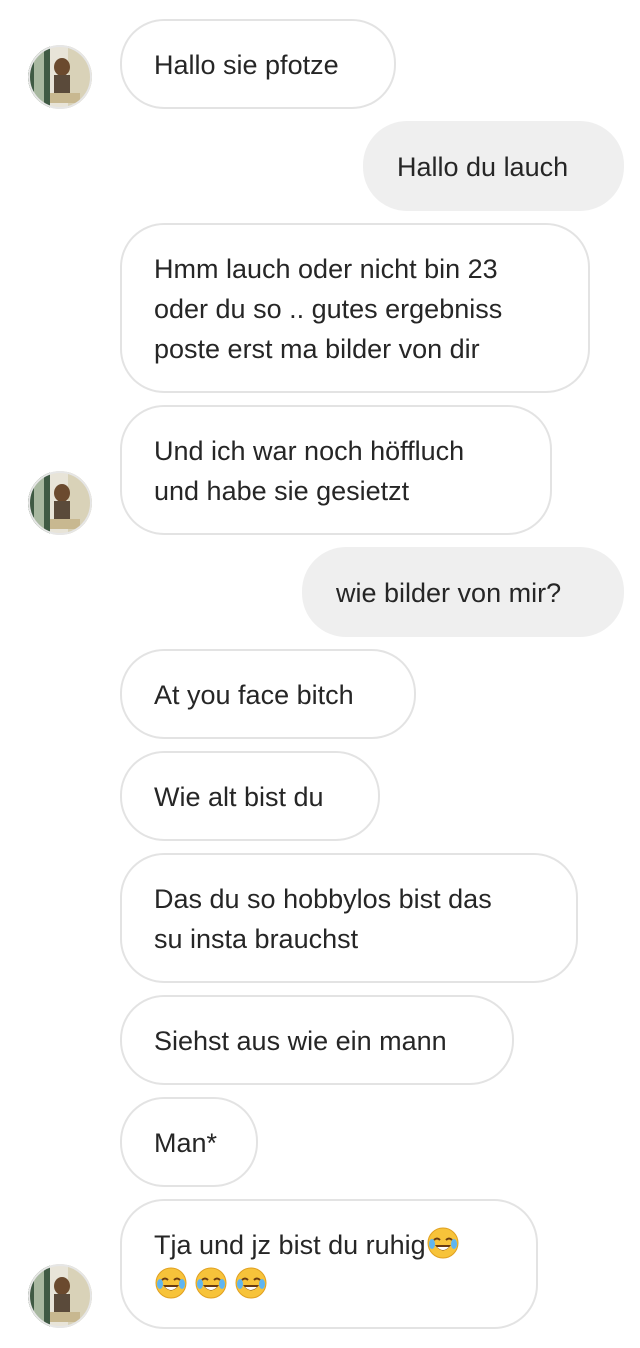 The image size is (640, 1348). Describe the element at coordinates (246, 65) in the screenshot. I see `message-text: Hallo sie pfotze` at that location.